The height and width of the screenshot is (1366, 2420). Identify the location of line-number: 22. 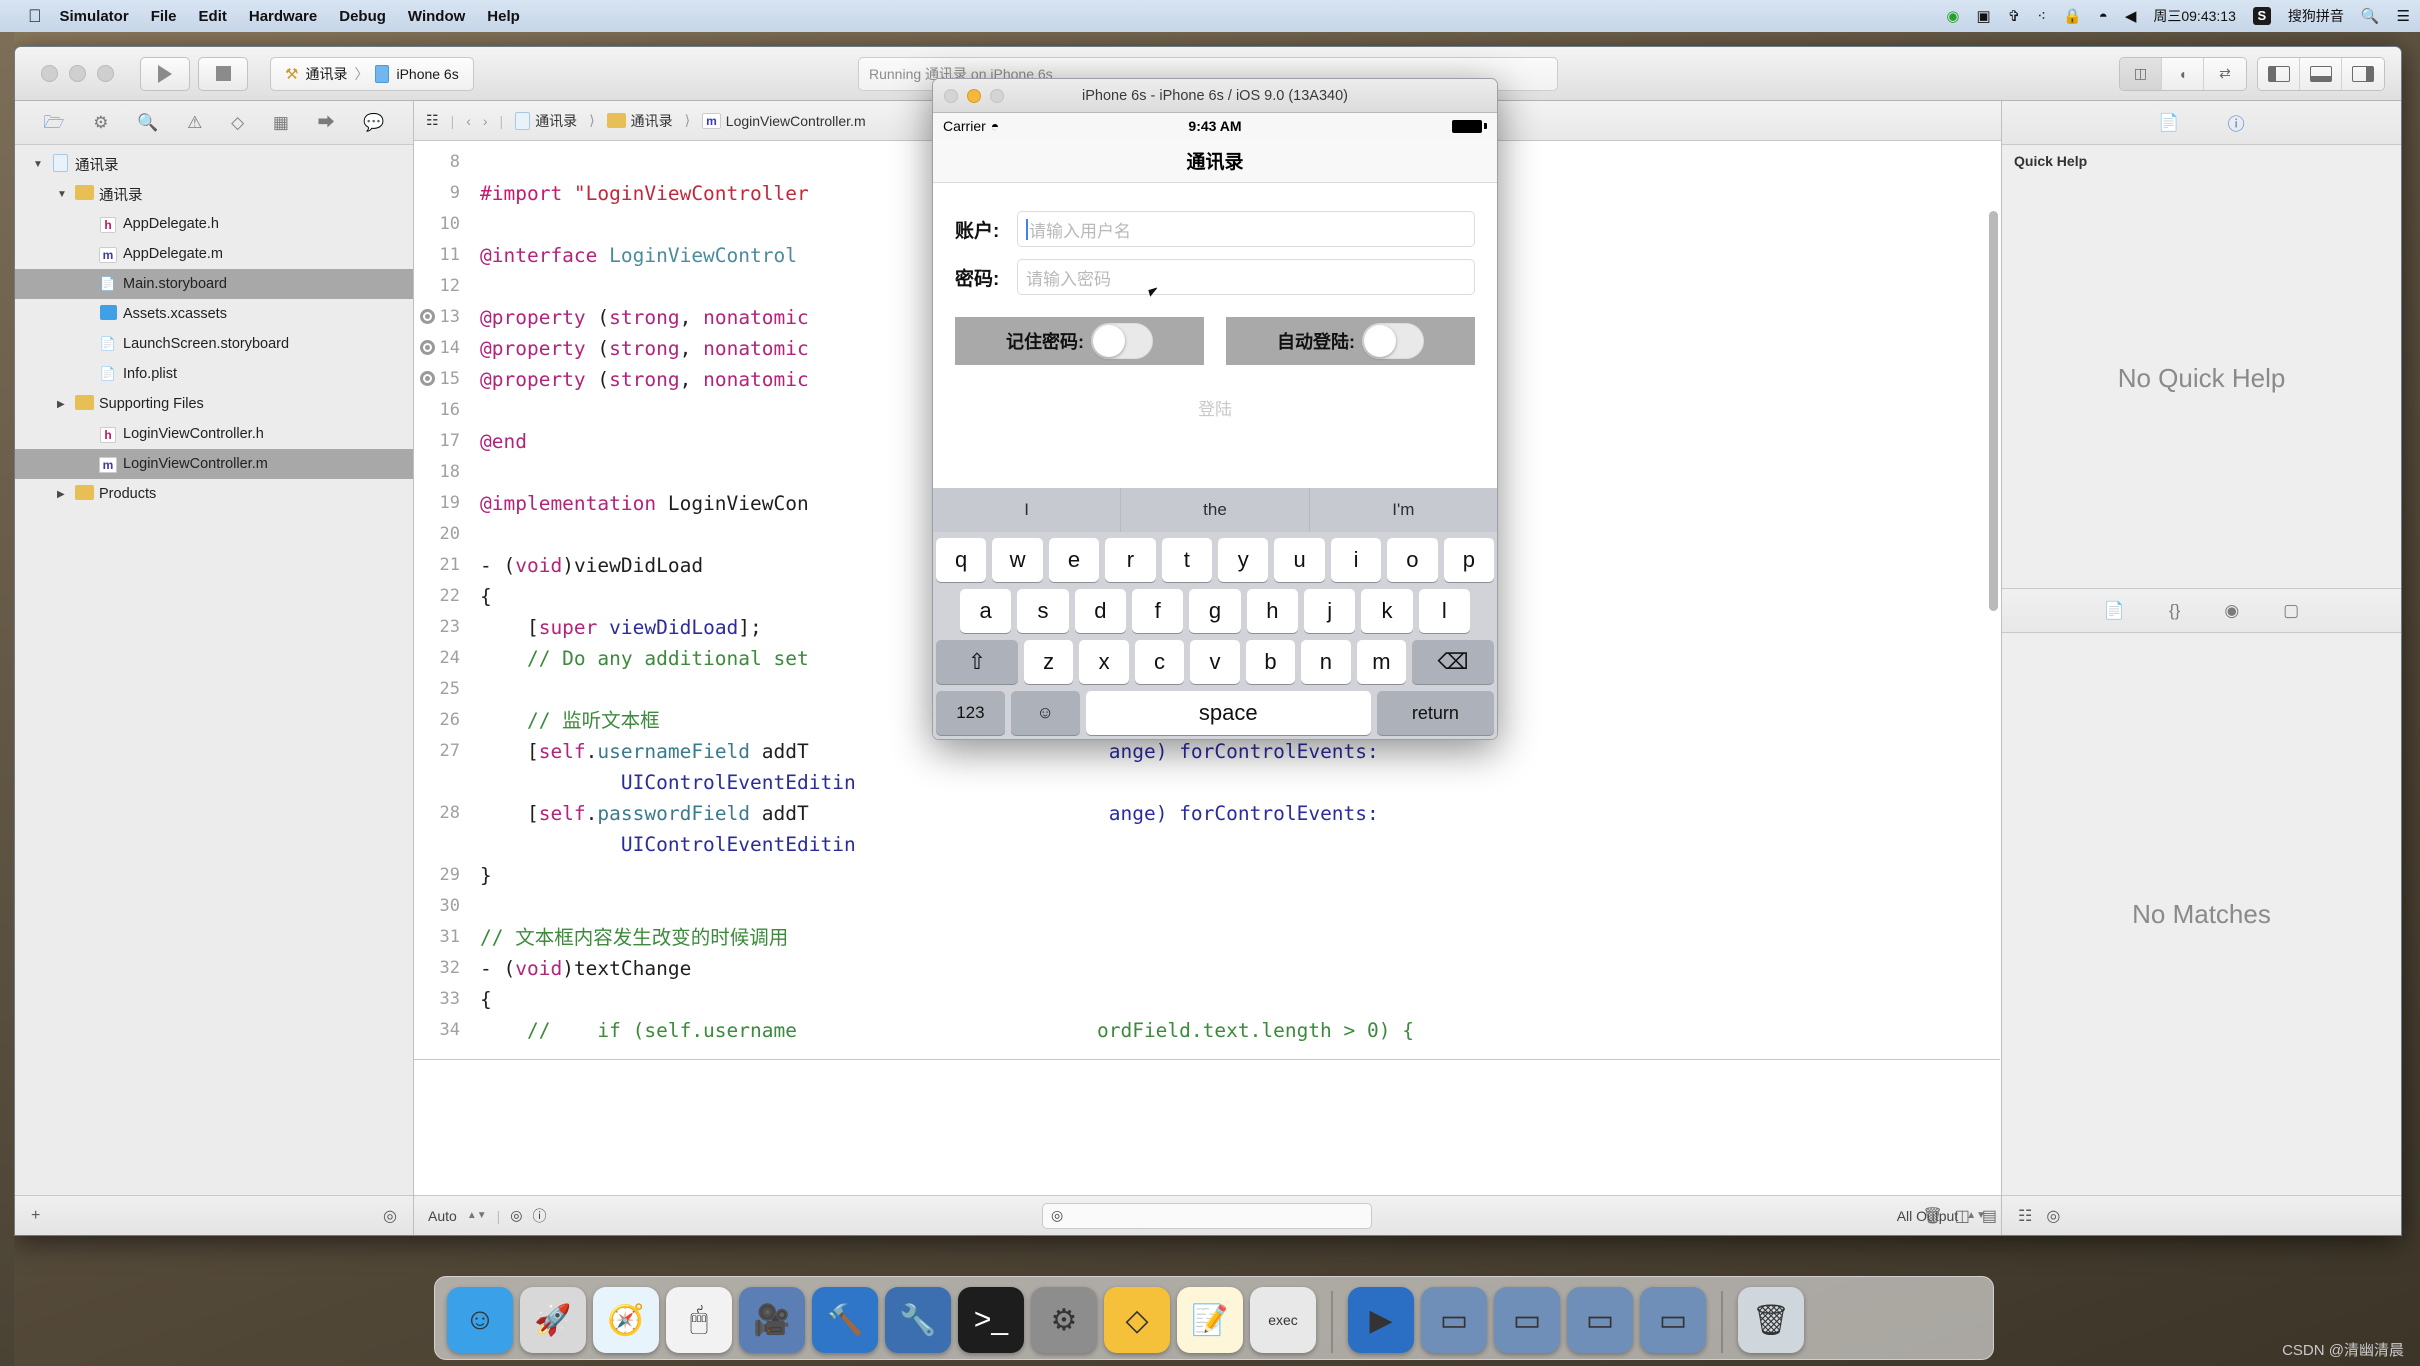
(443, 596).